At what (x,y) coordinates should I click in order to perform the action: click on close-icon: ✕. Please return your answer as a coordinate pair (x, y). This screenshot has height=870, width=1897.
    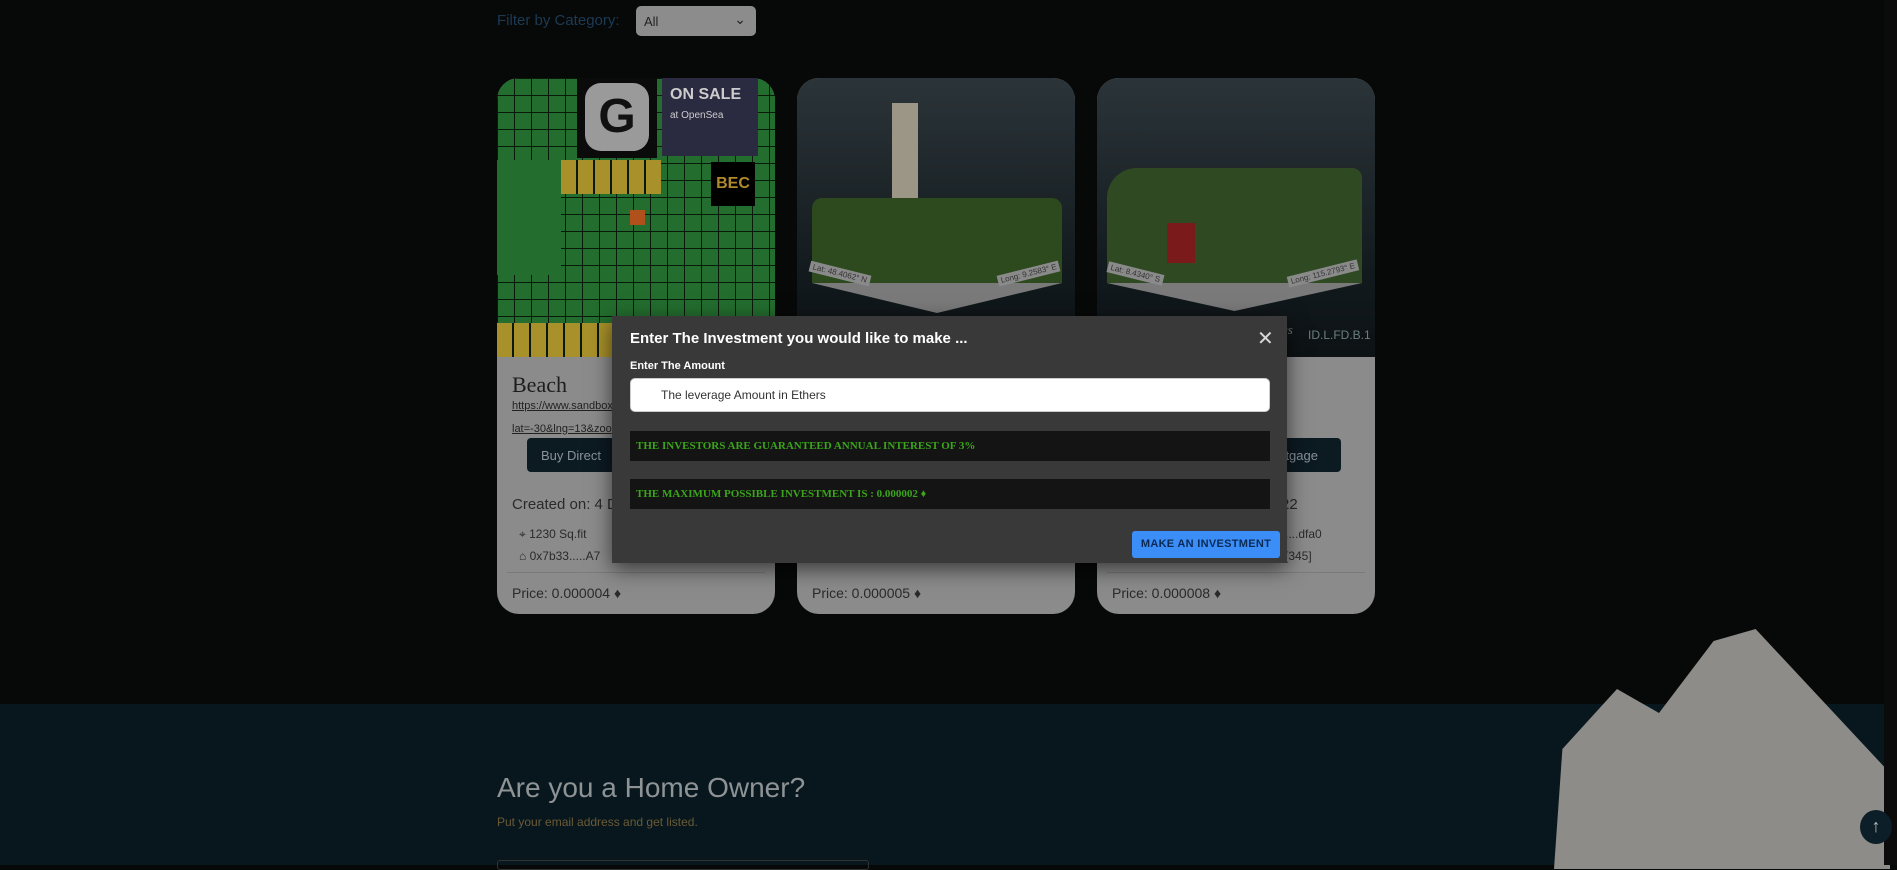
    Looking at the image, I should click on (1265, 338).